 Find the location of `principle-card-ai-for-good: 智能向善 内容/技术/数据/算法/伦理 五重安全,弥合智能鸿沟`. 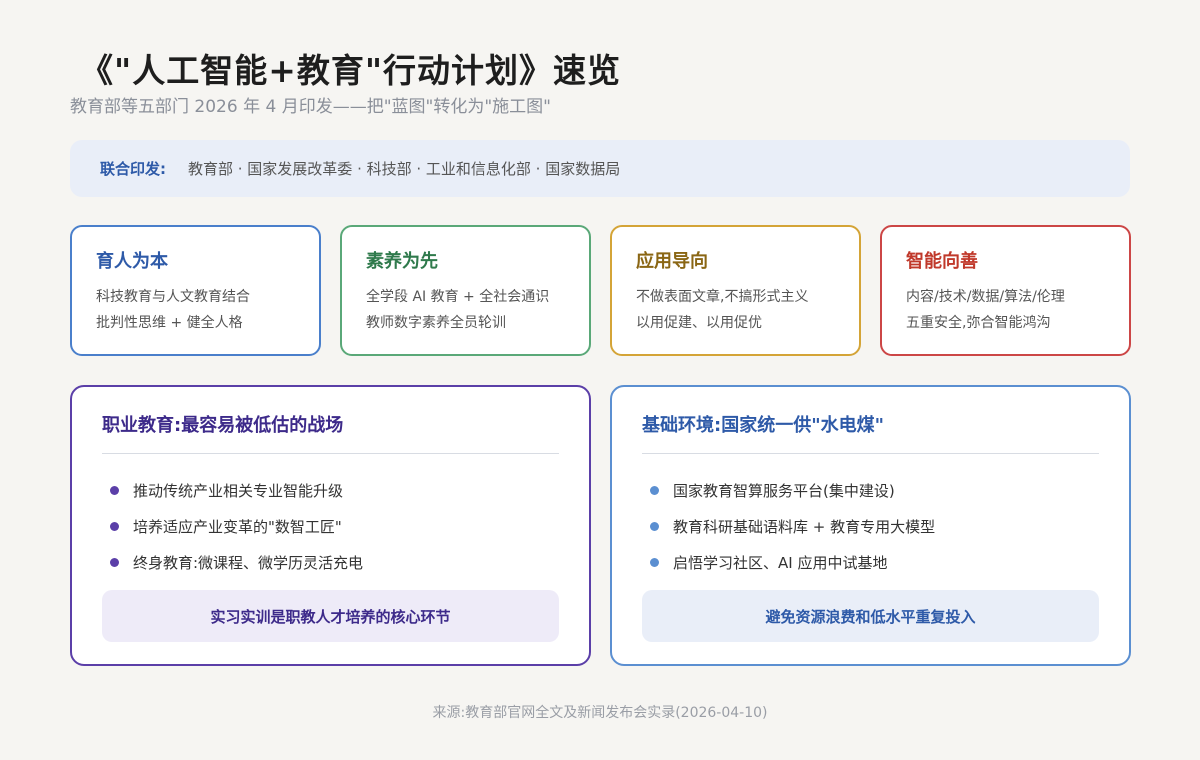

principle-card-ai-for-good: 智能向善 内容/技术/数据/算法/伦理 五重安全,弥合智能鸿沟 is located at coordinates (1005, 290).